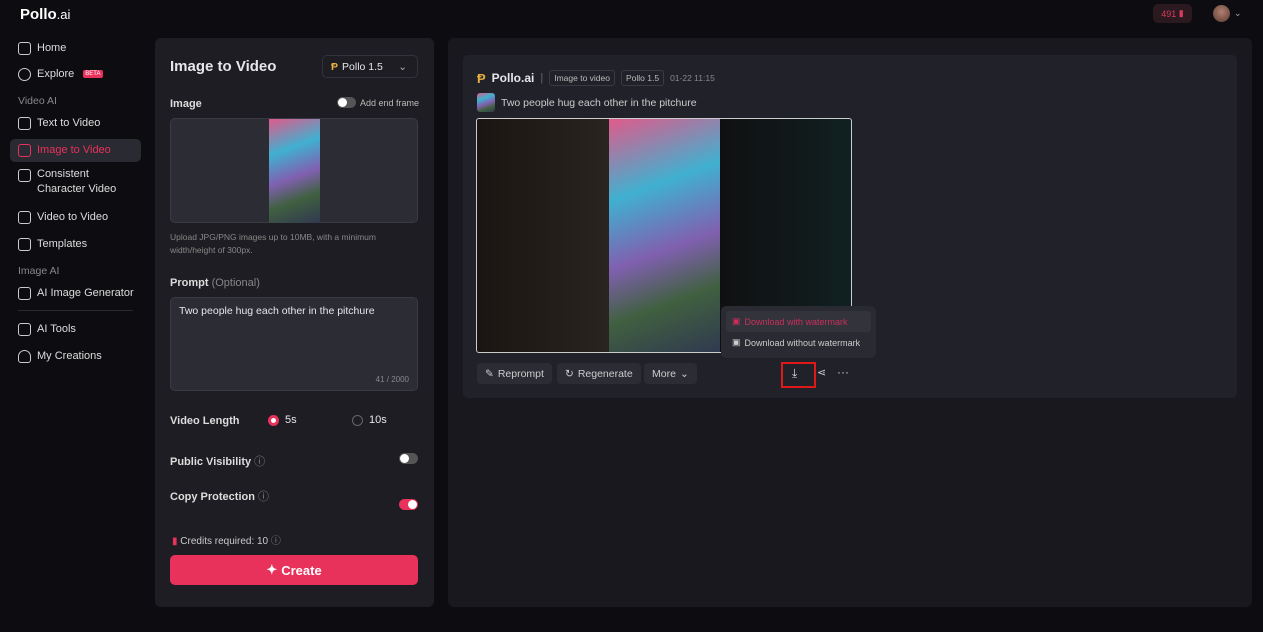 Image resolution: width=1263 pixels, height=632 pixels. I want to click on watermark-icon: ▣, so click(736, 321).